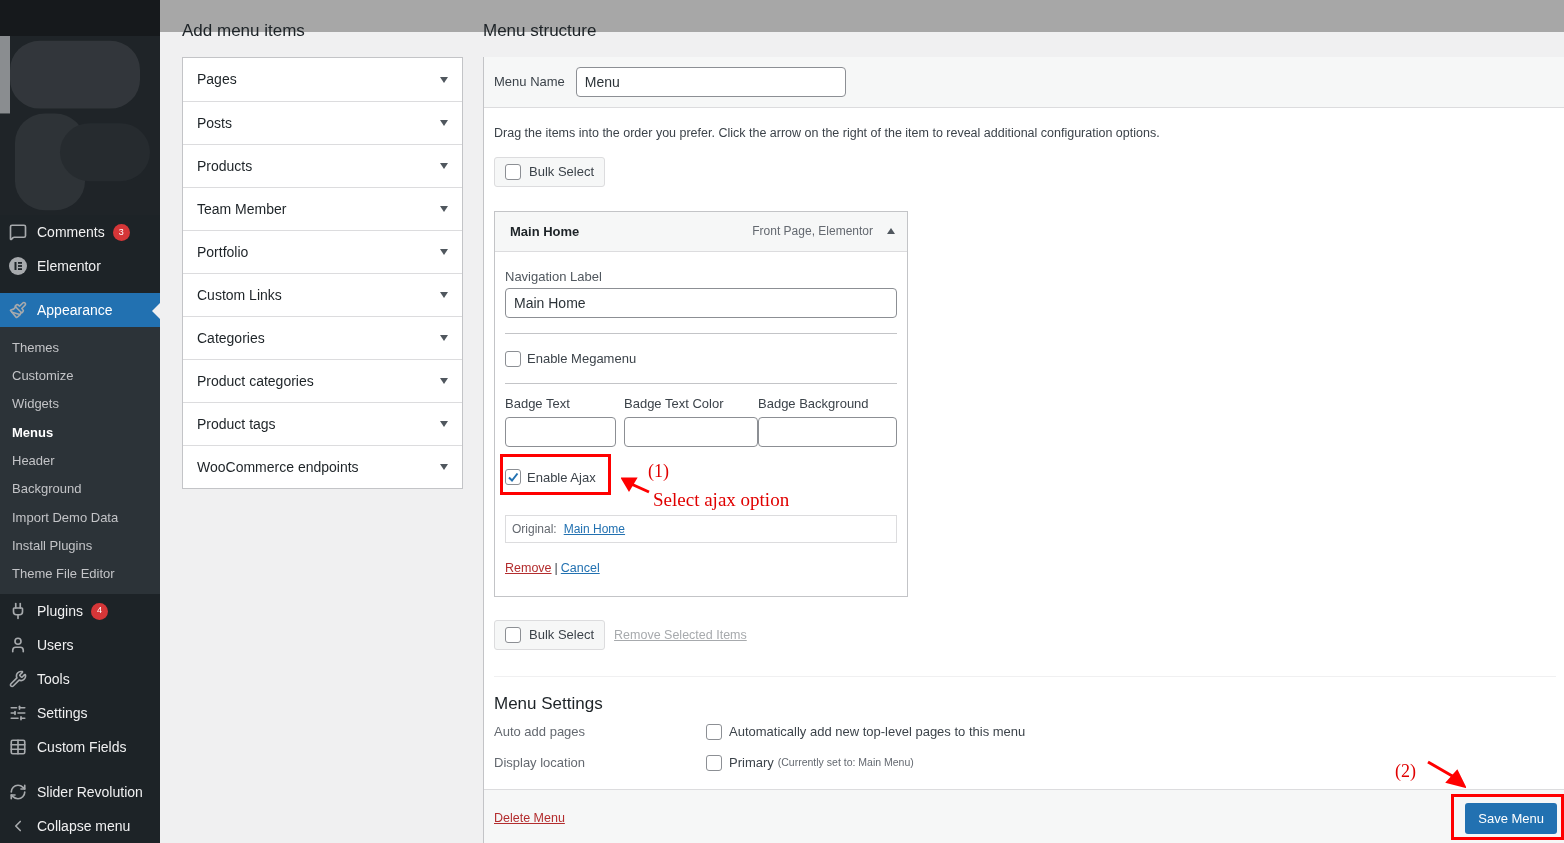 This screenshot has height=843, width=1564. Describe the element at coordinates (80, 232) in the screenshot. I see `sidebar-item: Comments 3` at that location.